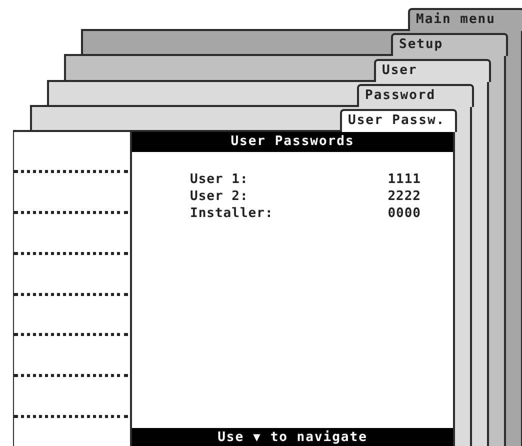 The image size is (522, 446). Describe the element at coordinates (398, 120) in the screenshot. I see `menu-tab: User Passw.` at that location.